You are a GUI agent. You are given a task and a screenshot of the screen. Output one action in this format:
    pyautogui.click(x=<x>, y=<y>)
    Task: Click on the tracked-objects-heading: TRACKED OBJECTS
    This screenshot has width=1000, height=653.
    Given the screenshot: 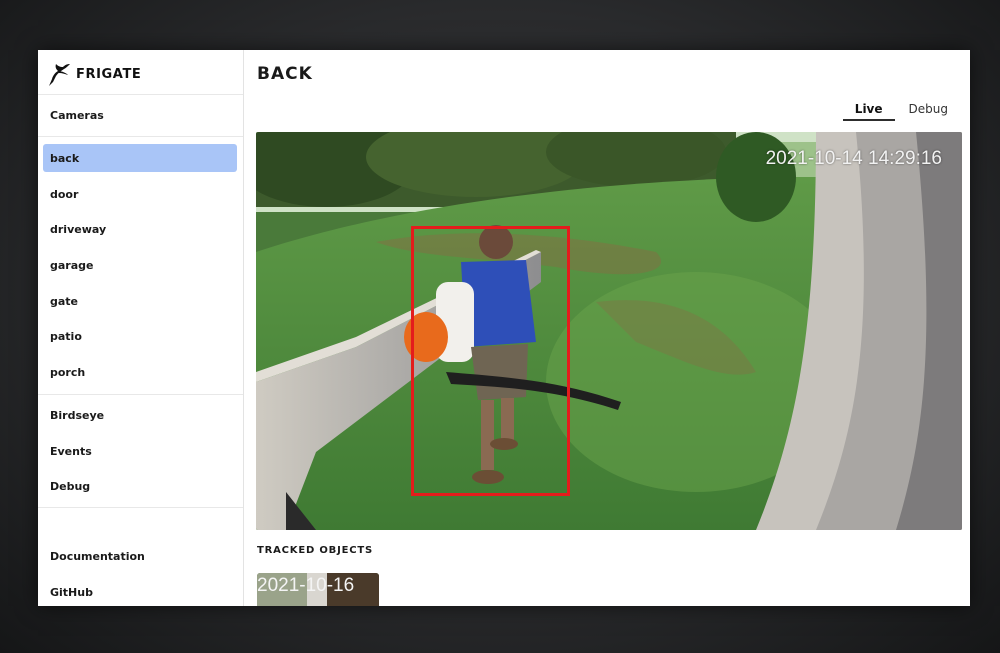 What is the action you would take?
    pyautogui.click(x=315, y=550)
    